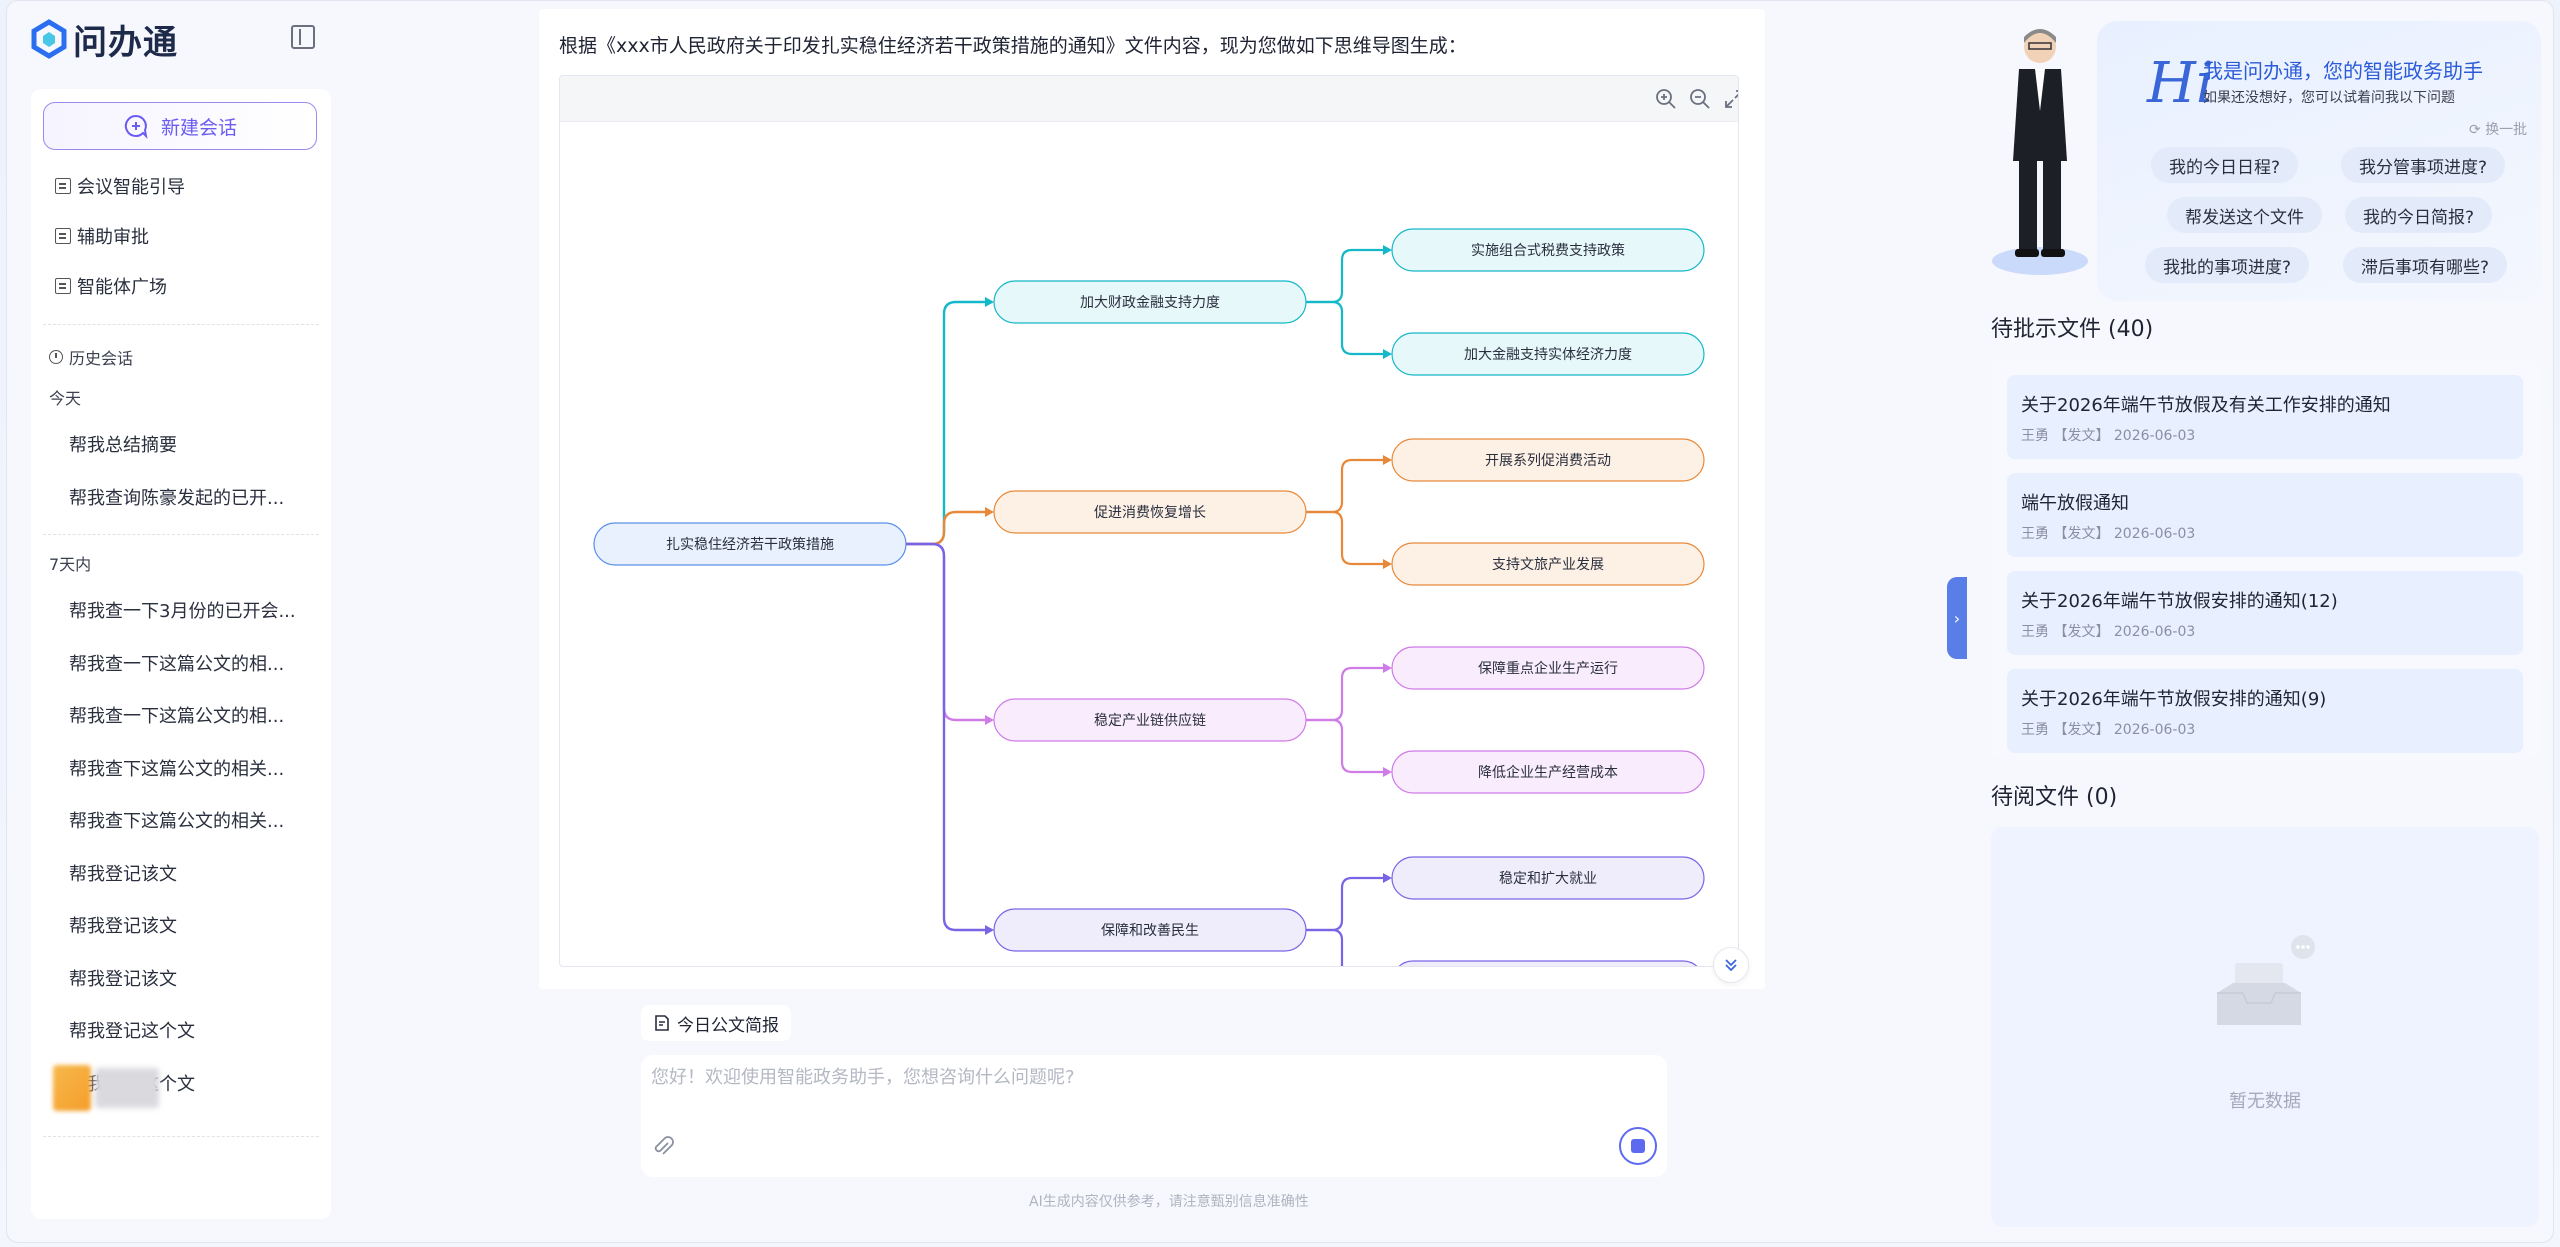  Describe the element at coordinates (662, 1023) in the screenshot. I see `document-edit-icon` at that location.